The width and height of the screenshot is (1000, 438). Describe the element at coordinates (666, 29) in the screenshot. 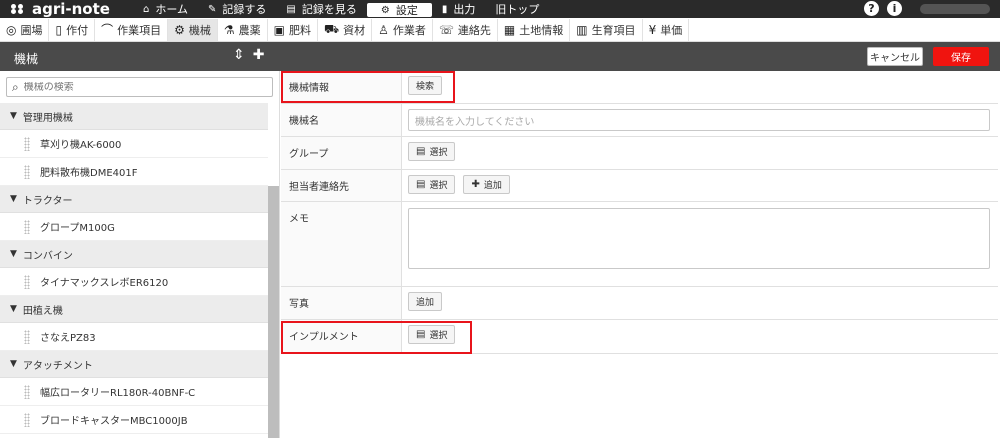

I see `subnav-unit-price: ¥ 単価` at that location.